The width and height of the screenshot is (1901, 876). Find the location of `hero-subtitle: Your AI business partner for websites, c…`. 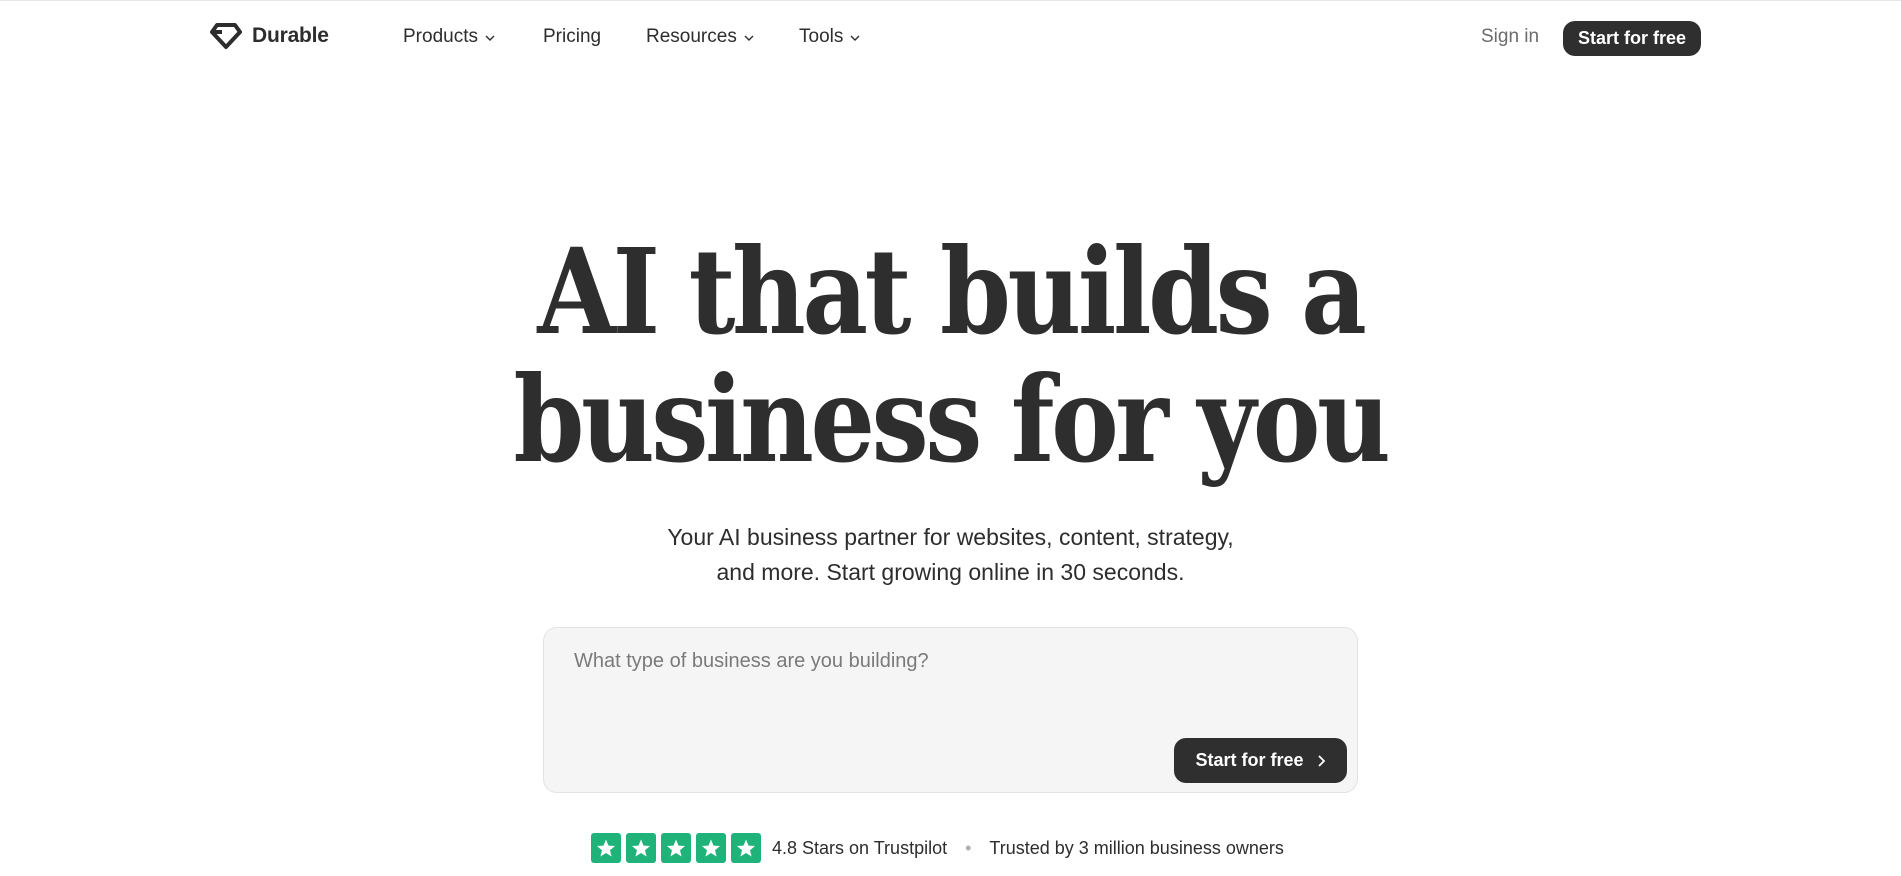

hero-subtitle: Your AI business partner for websites, c… is located at coordinates (950, 555).